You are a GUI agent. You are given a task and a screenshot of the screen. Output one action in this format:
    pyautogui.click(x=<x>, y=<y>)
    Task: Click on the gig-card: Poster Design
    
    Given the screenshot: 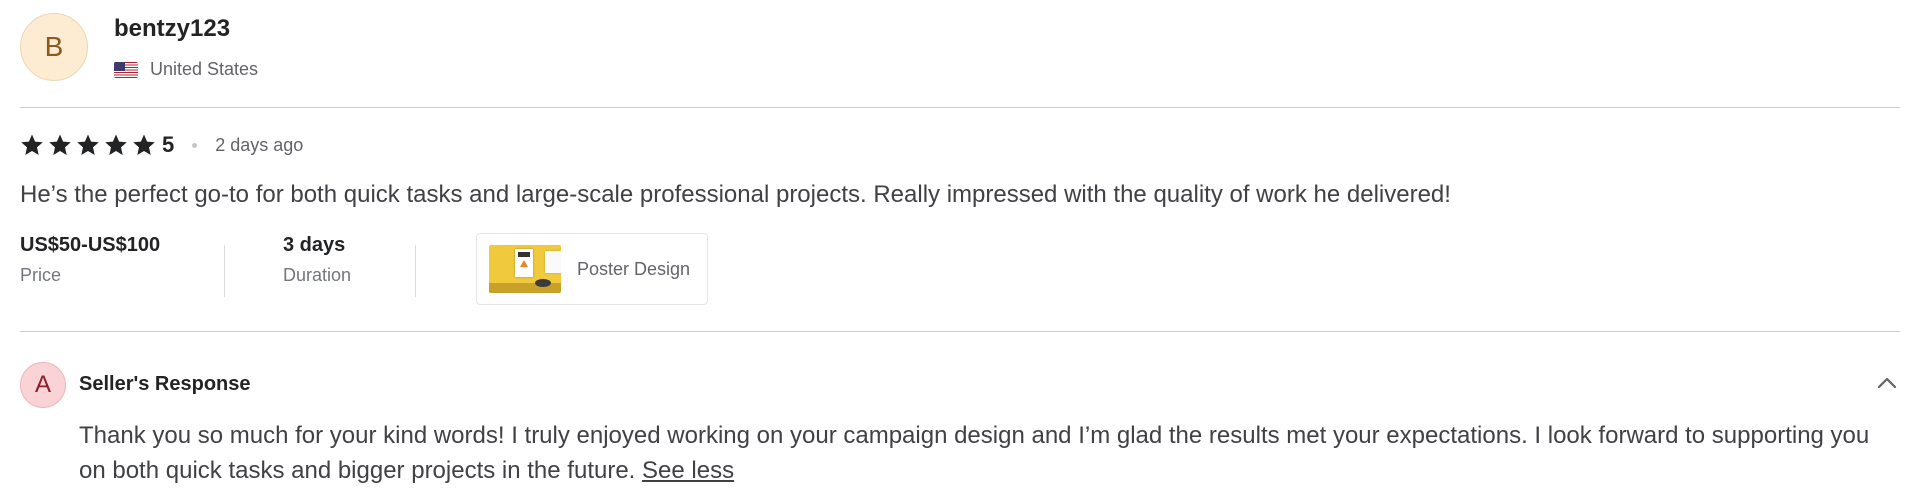 What is the action you would take?
    pyautogui.click(x=592, y=269)
    